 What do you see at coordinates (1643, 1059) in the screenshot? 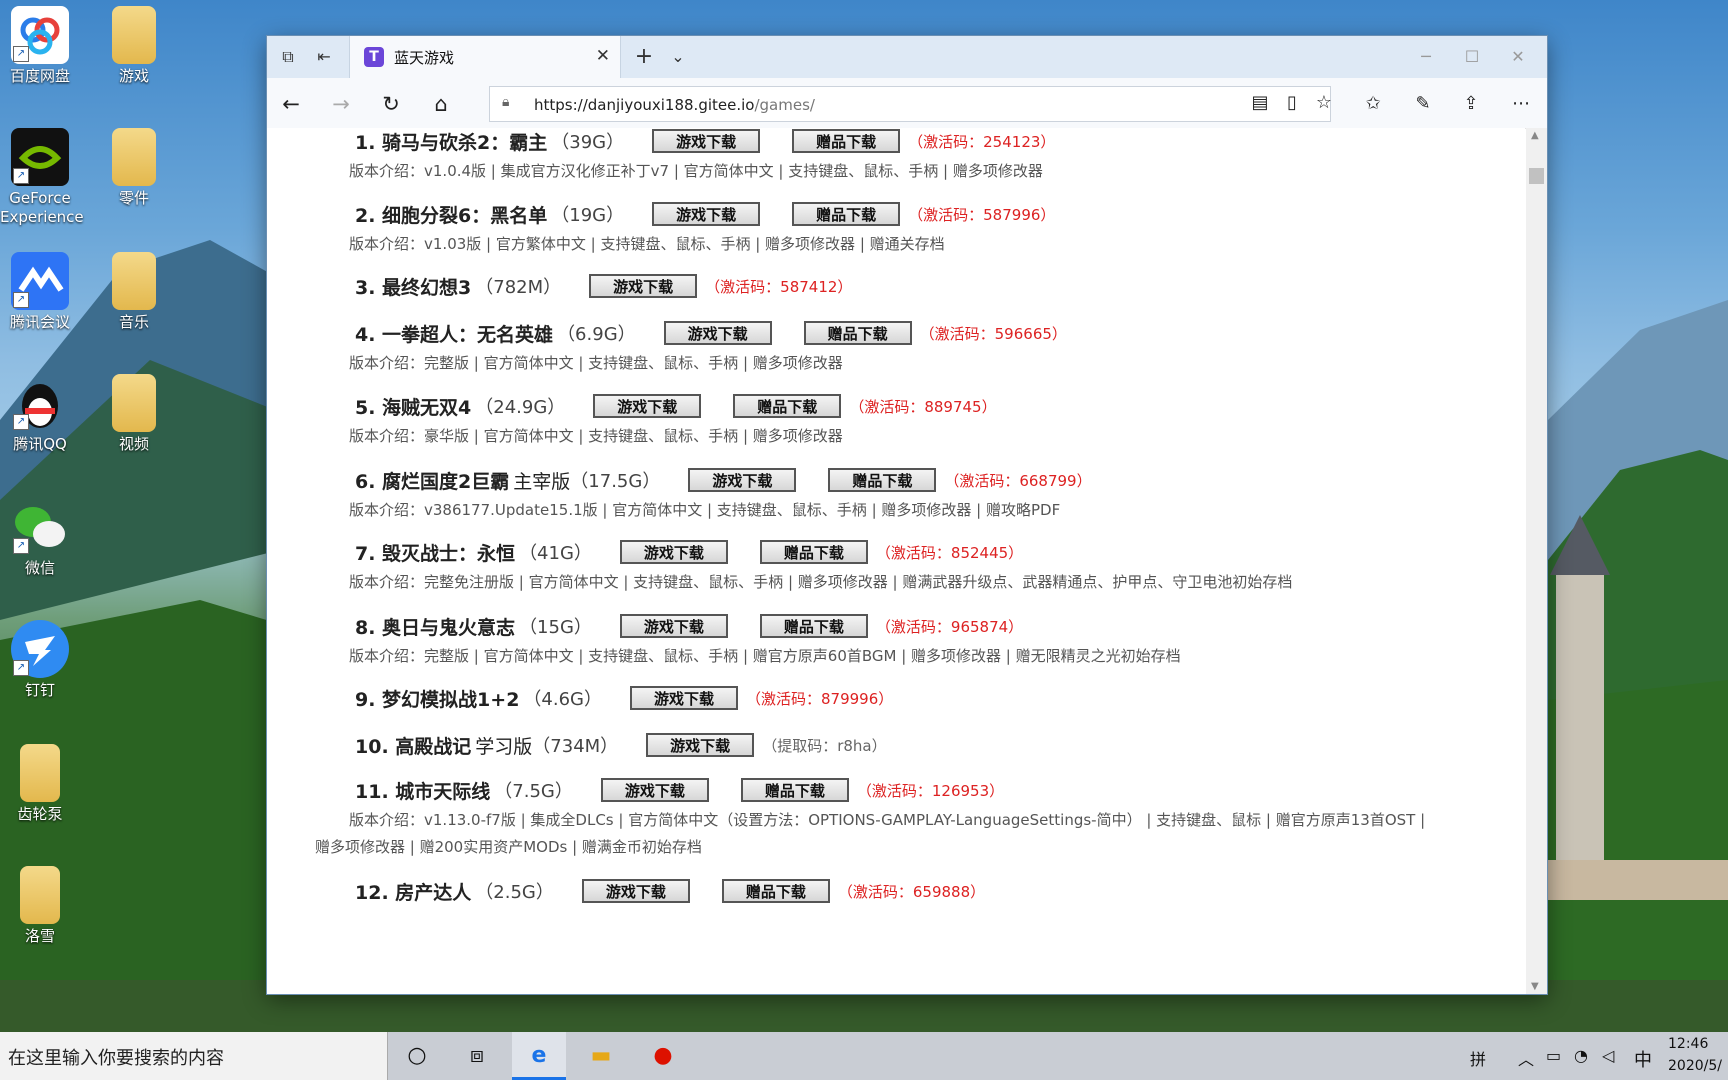
I see `input-language-indicator: 中` at bounding box center [1643, 1059].